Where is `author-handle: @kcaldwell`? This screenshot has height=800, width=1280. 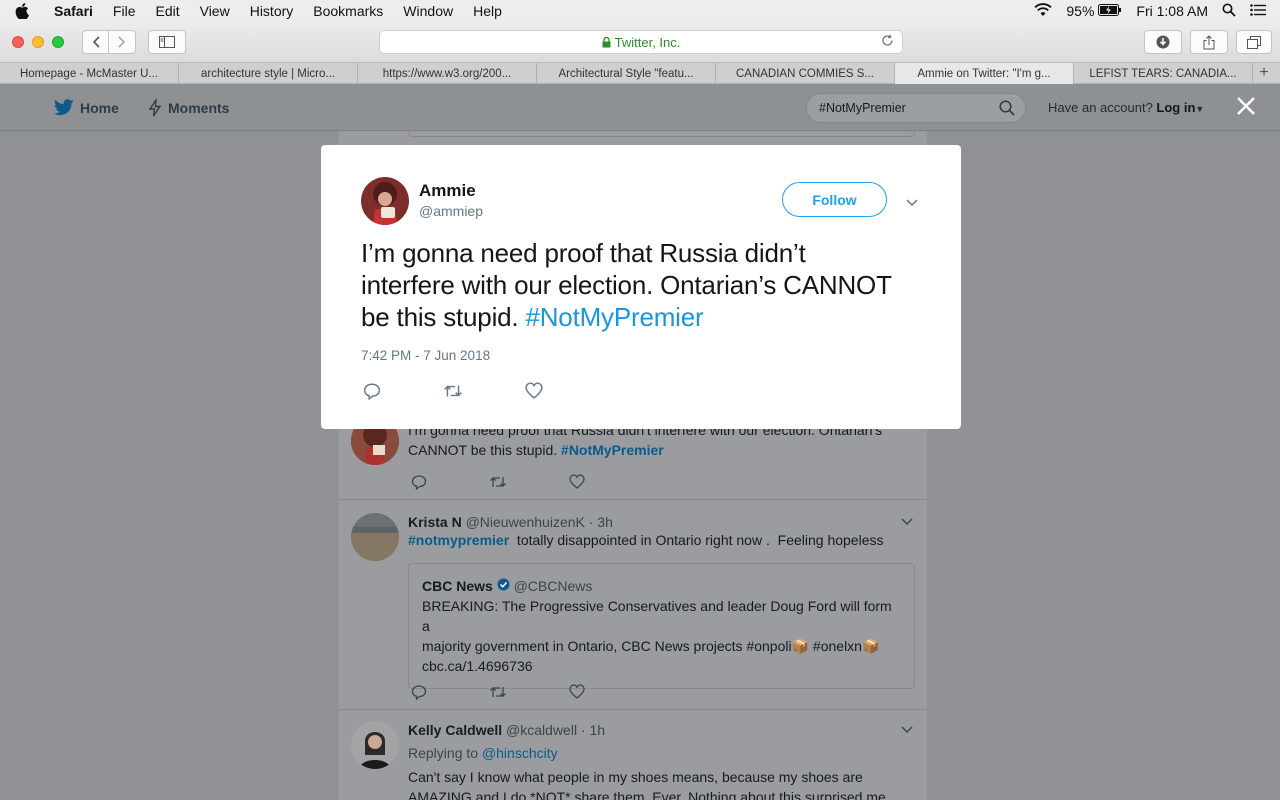 author-handle: @kcaldwell is located at coordinates (541, 730).